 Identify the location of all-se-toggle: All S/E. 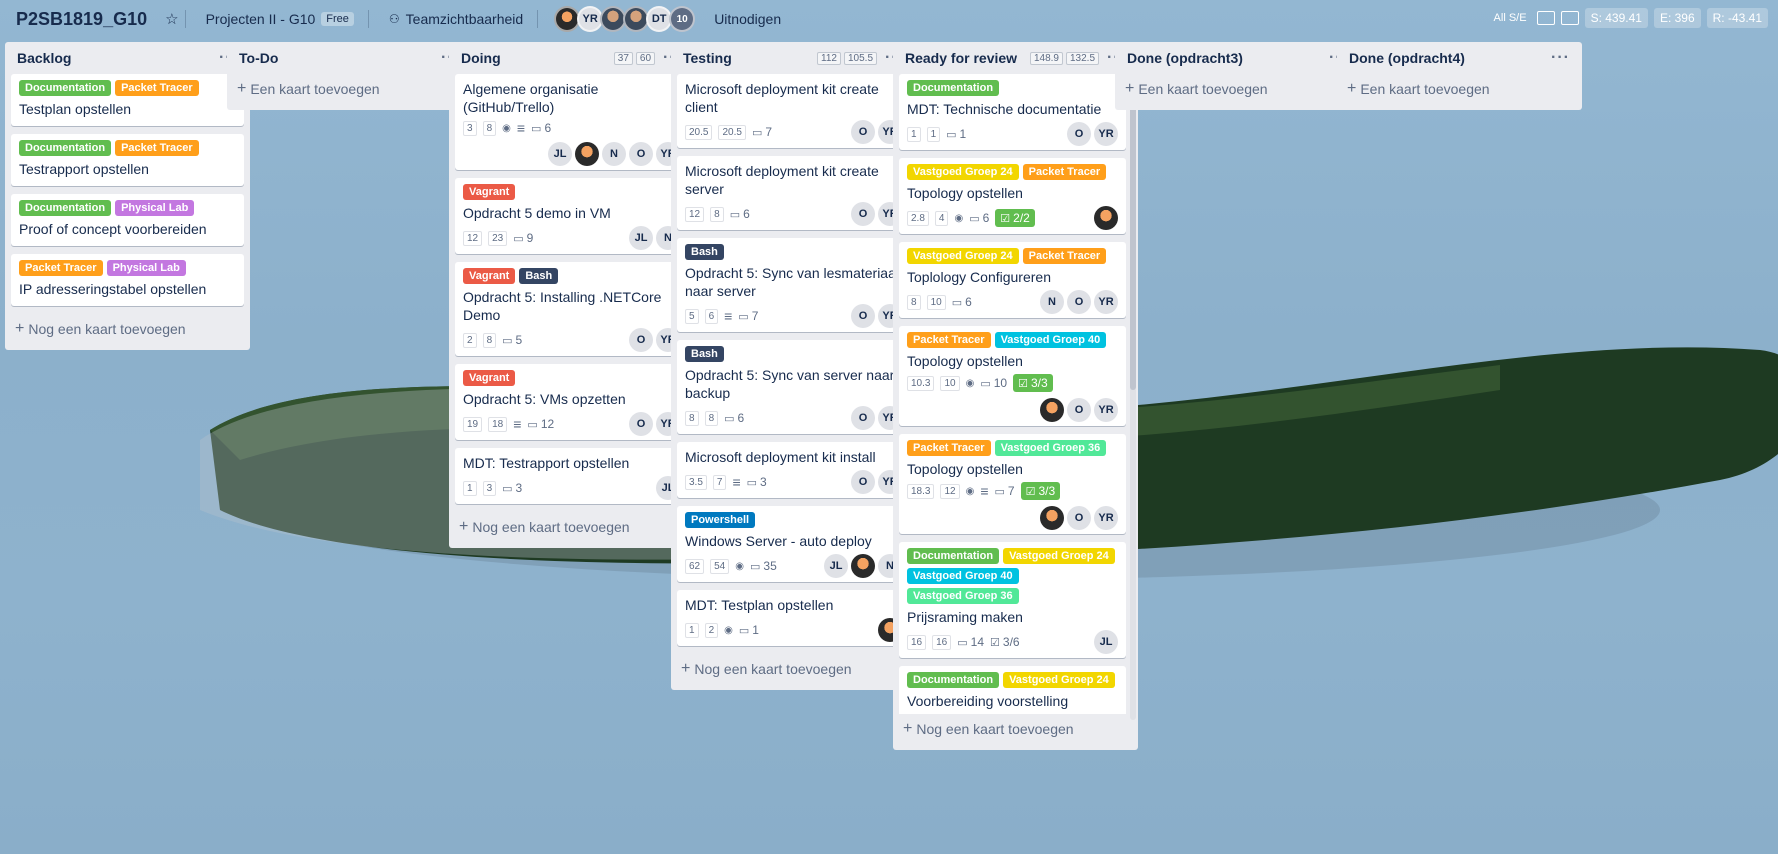
(1510, 18).